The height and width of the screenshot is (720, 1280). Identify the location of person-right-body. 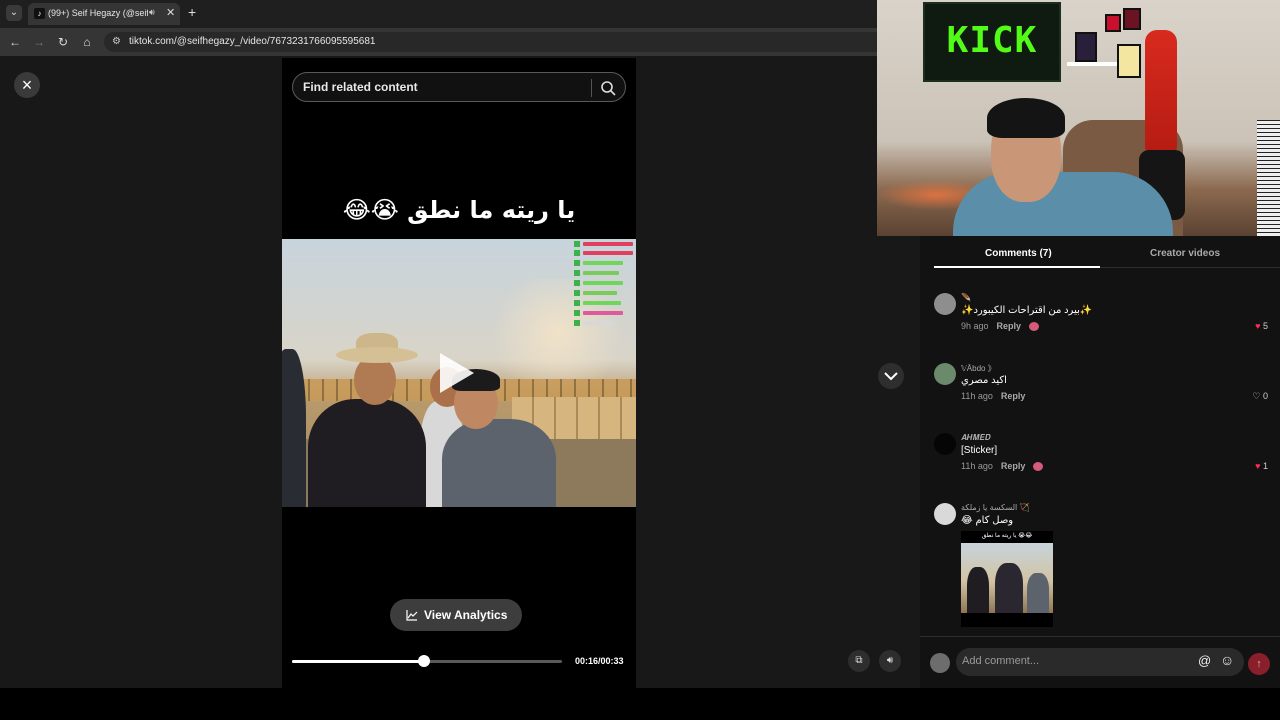
(499, 463).